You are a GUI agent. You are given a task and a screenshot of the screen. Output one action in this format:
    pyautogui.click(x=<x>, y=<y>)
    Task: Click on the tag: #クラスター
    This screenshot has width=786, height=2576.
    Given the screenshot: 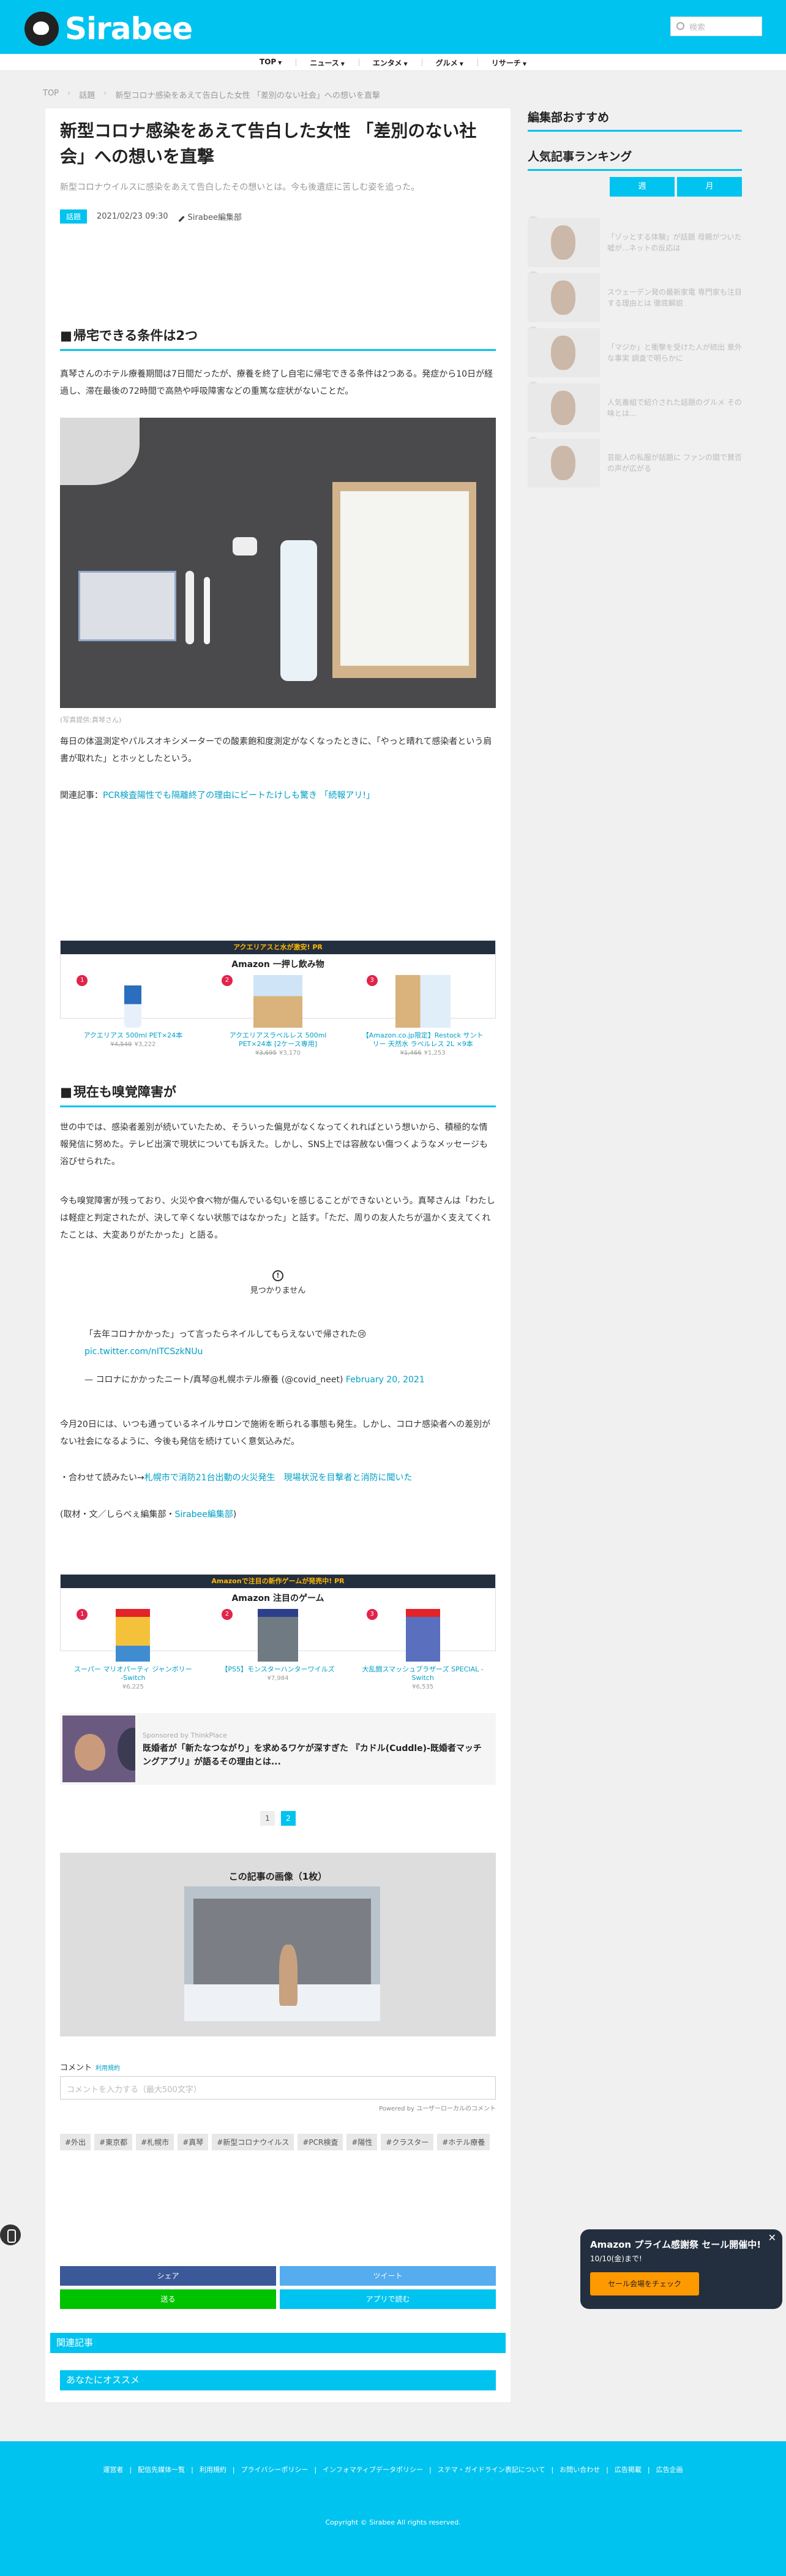 What is the action you would take?
    pyautogui.click(x=408, y=2142)
    